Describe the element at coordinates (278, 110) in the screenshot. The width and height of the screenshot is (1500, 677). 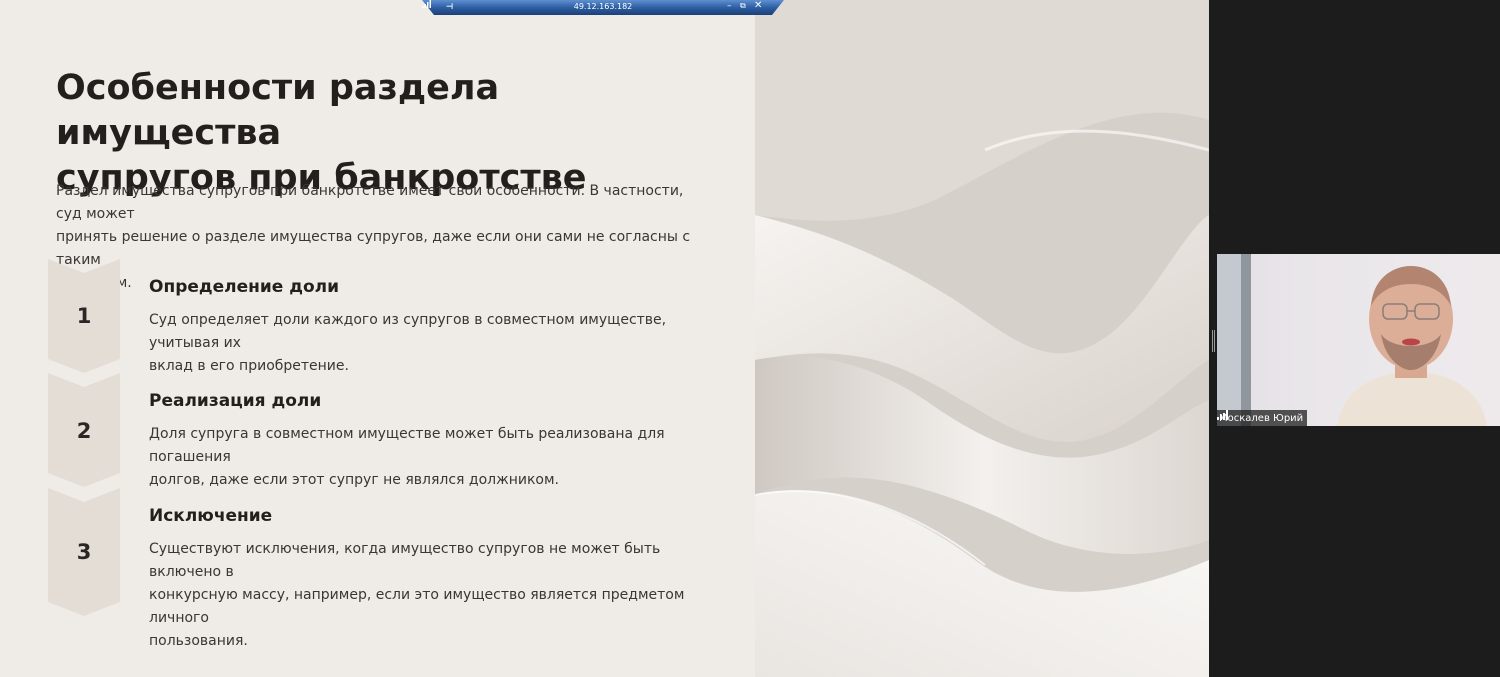
I see `slide-title-line: Особенности раздела имущества` at that location.